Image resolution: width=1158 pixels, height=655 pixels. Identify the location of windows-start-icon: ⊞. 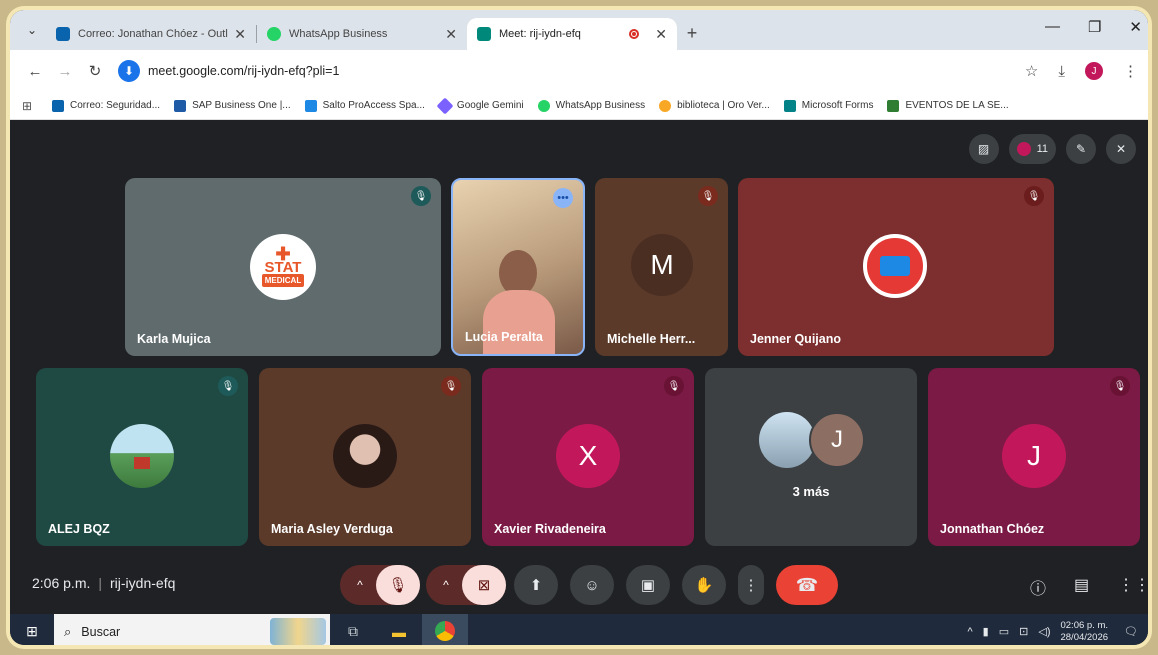
(32, 631).